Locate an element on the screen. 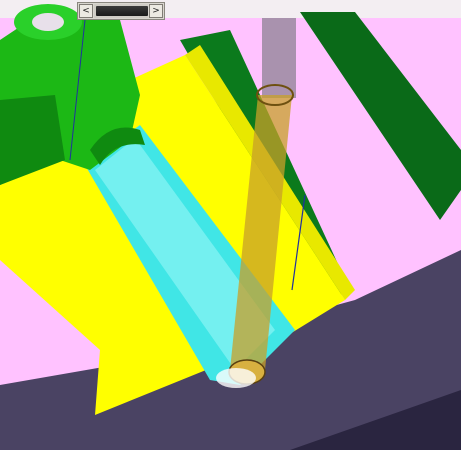 This screenshot has height=450, width=461. boss-hole is located at coordinates (48, 22).